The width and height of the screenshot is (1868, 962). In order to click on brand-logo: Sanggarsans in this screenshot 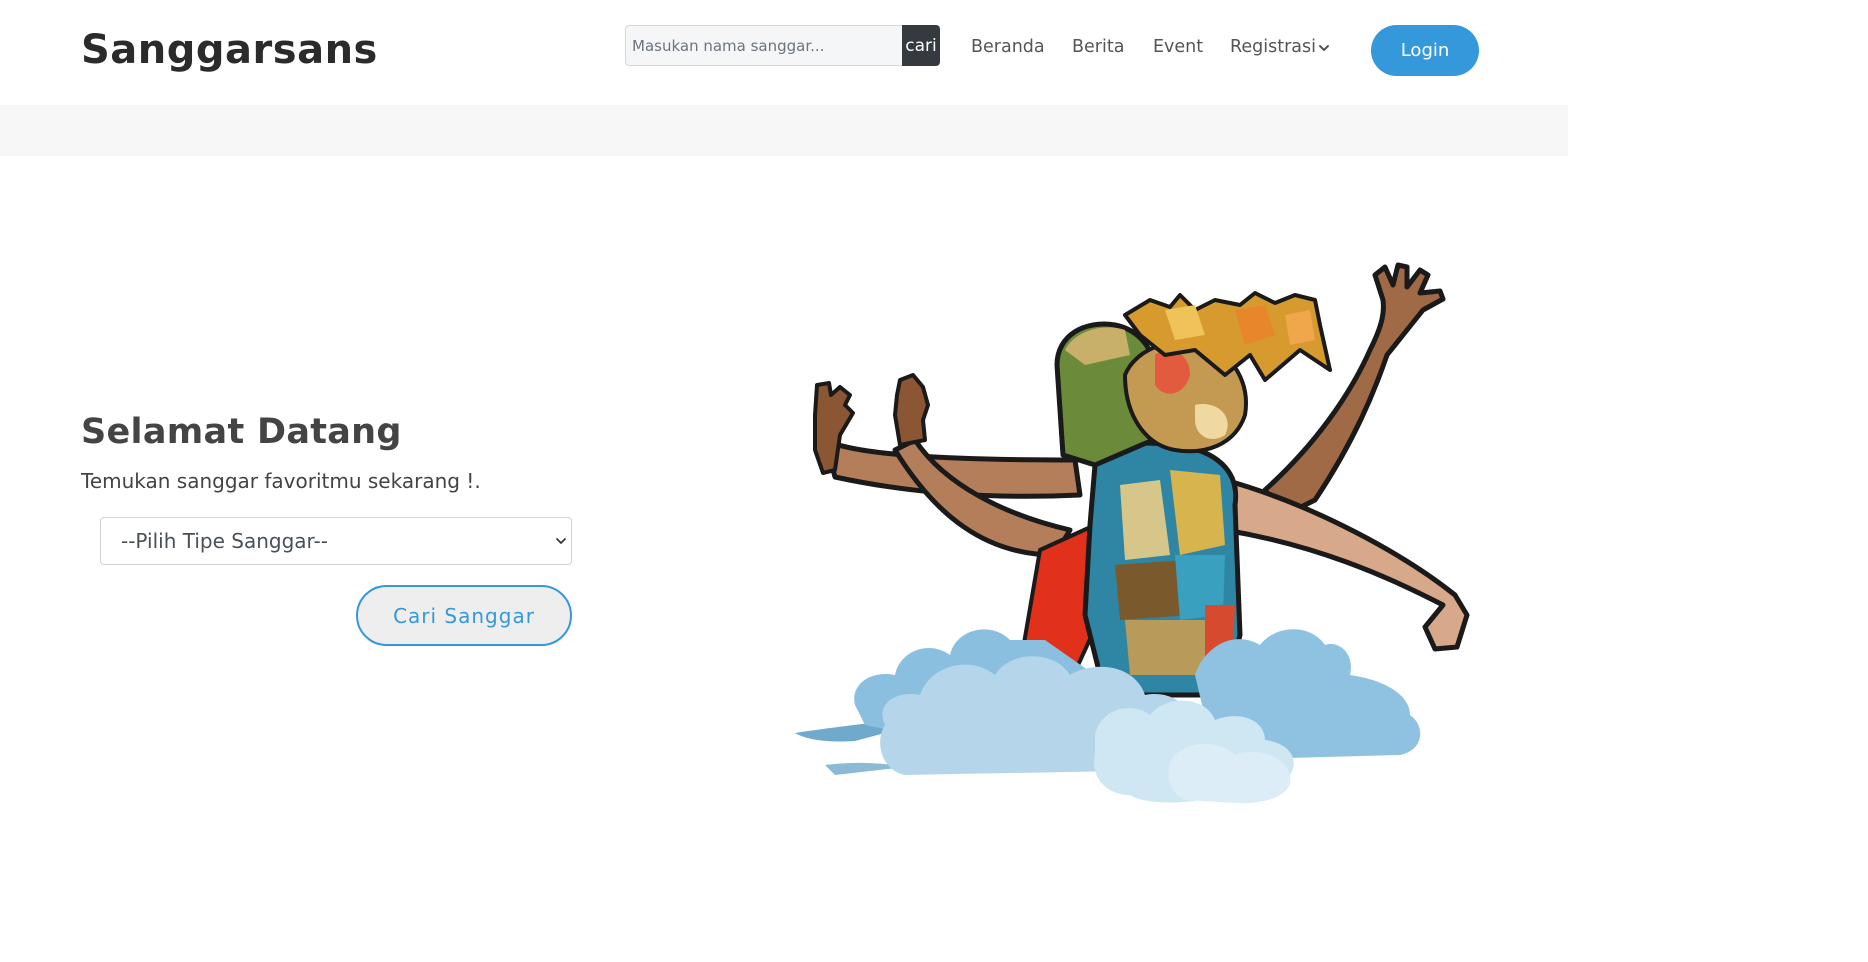, I will do `click(229, 50)`.